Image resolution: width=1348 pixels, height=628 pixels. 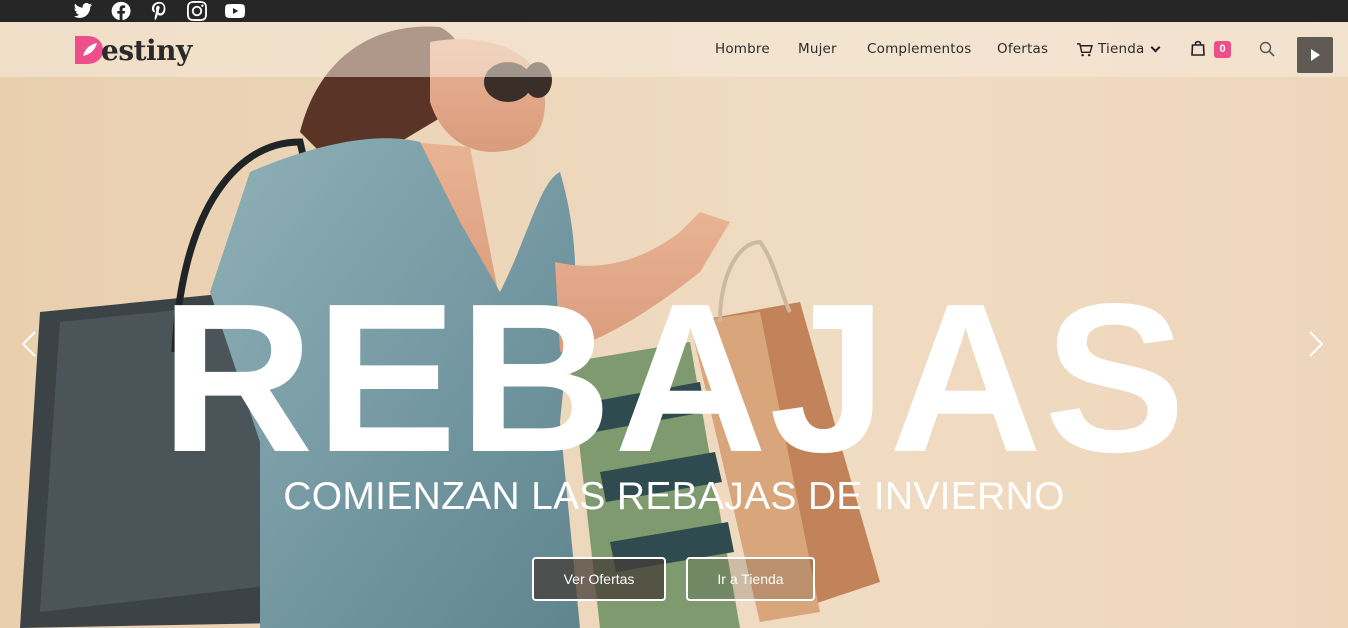 I want to click on pinterest-icon, so click(x=159, y=11).